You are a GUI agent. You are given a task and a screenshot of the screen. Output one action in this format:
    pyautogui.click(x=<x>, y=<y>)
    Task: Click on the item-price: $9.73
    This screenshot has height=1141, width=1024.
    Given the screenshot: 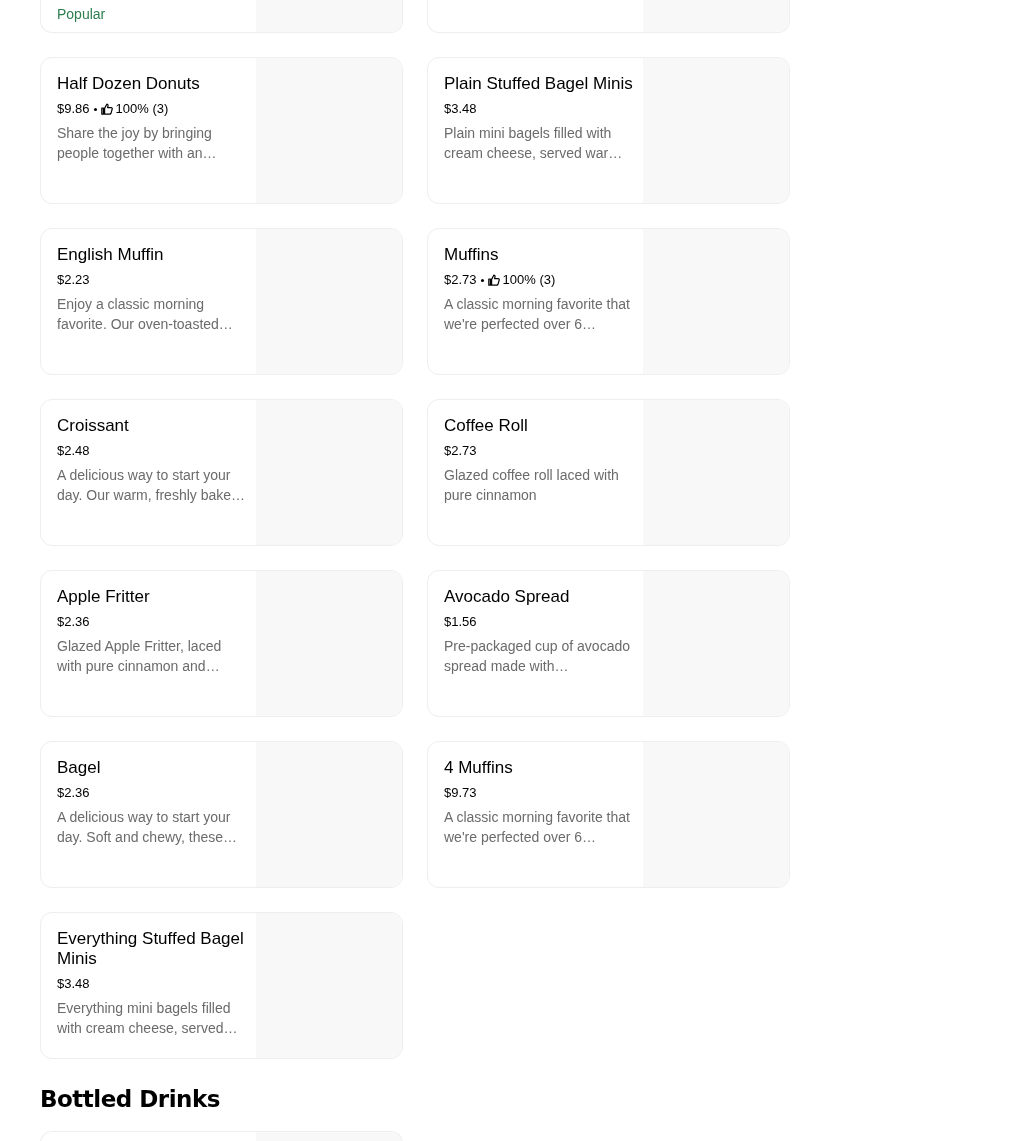 What is the action you would take?
    pyautogui.click(x=460, y=793)
    